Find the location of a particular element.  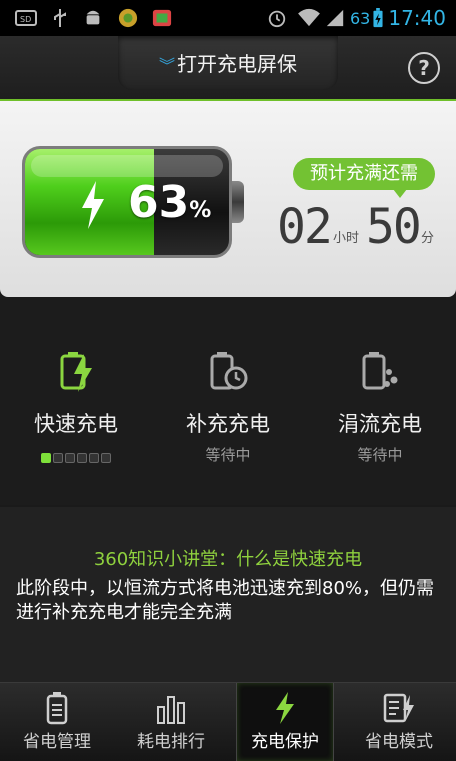

nav-power-usage-ranking: 耗电排行 is located at coordinates (171, 722).